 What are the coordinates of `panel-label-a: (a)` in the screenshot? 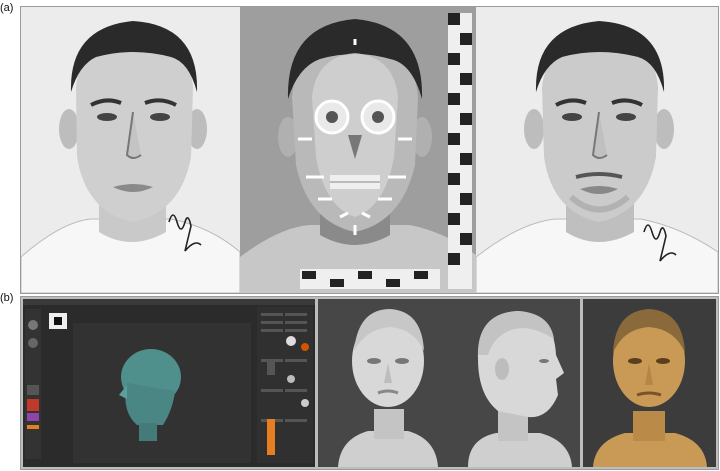 It's located at (7, 8).